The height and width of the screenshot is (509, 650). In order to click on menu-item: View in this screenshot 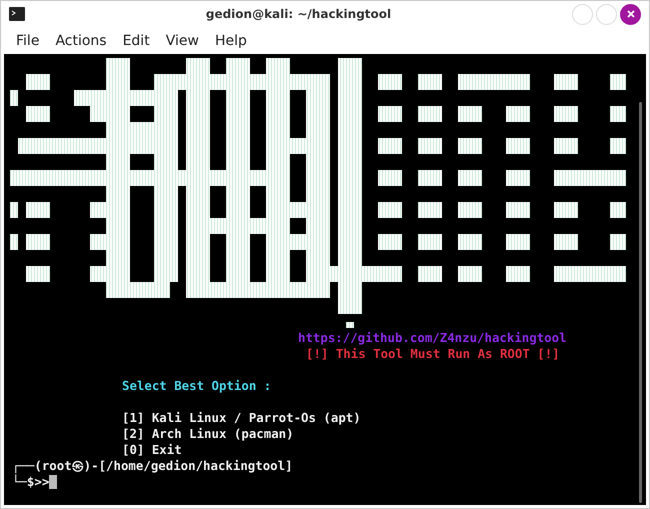, I will do `click(182, 40)`.